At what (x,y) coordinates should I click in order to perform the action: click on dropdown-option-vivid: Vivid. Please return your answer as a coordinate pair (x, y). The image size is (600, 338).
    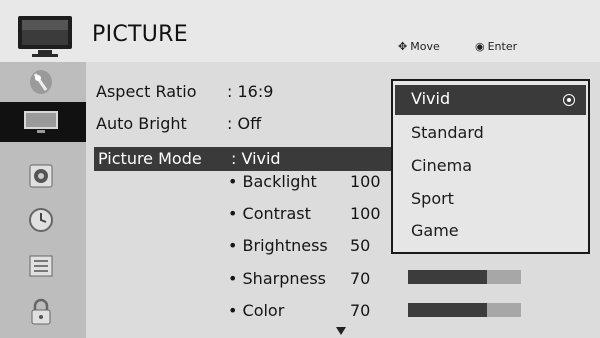
    Looking at the image, I should click on (490, 100).